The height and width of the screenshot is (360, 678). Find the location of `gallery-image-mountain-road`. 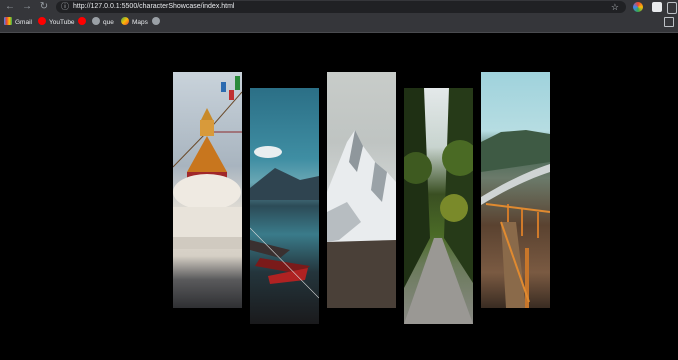

gallery-image-mountain-road is located at coordinates (515, 190).